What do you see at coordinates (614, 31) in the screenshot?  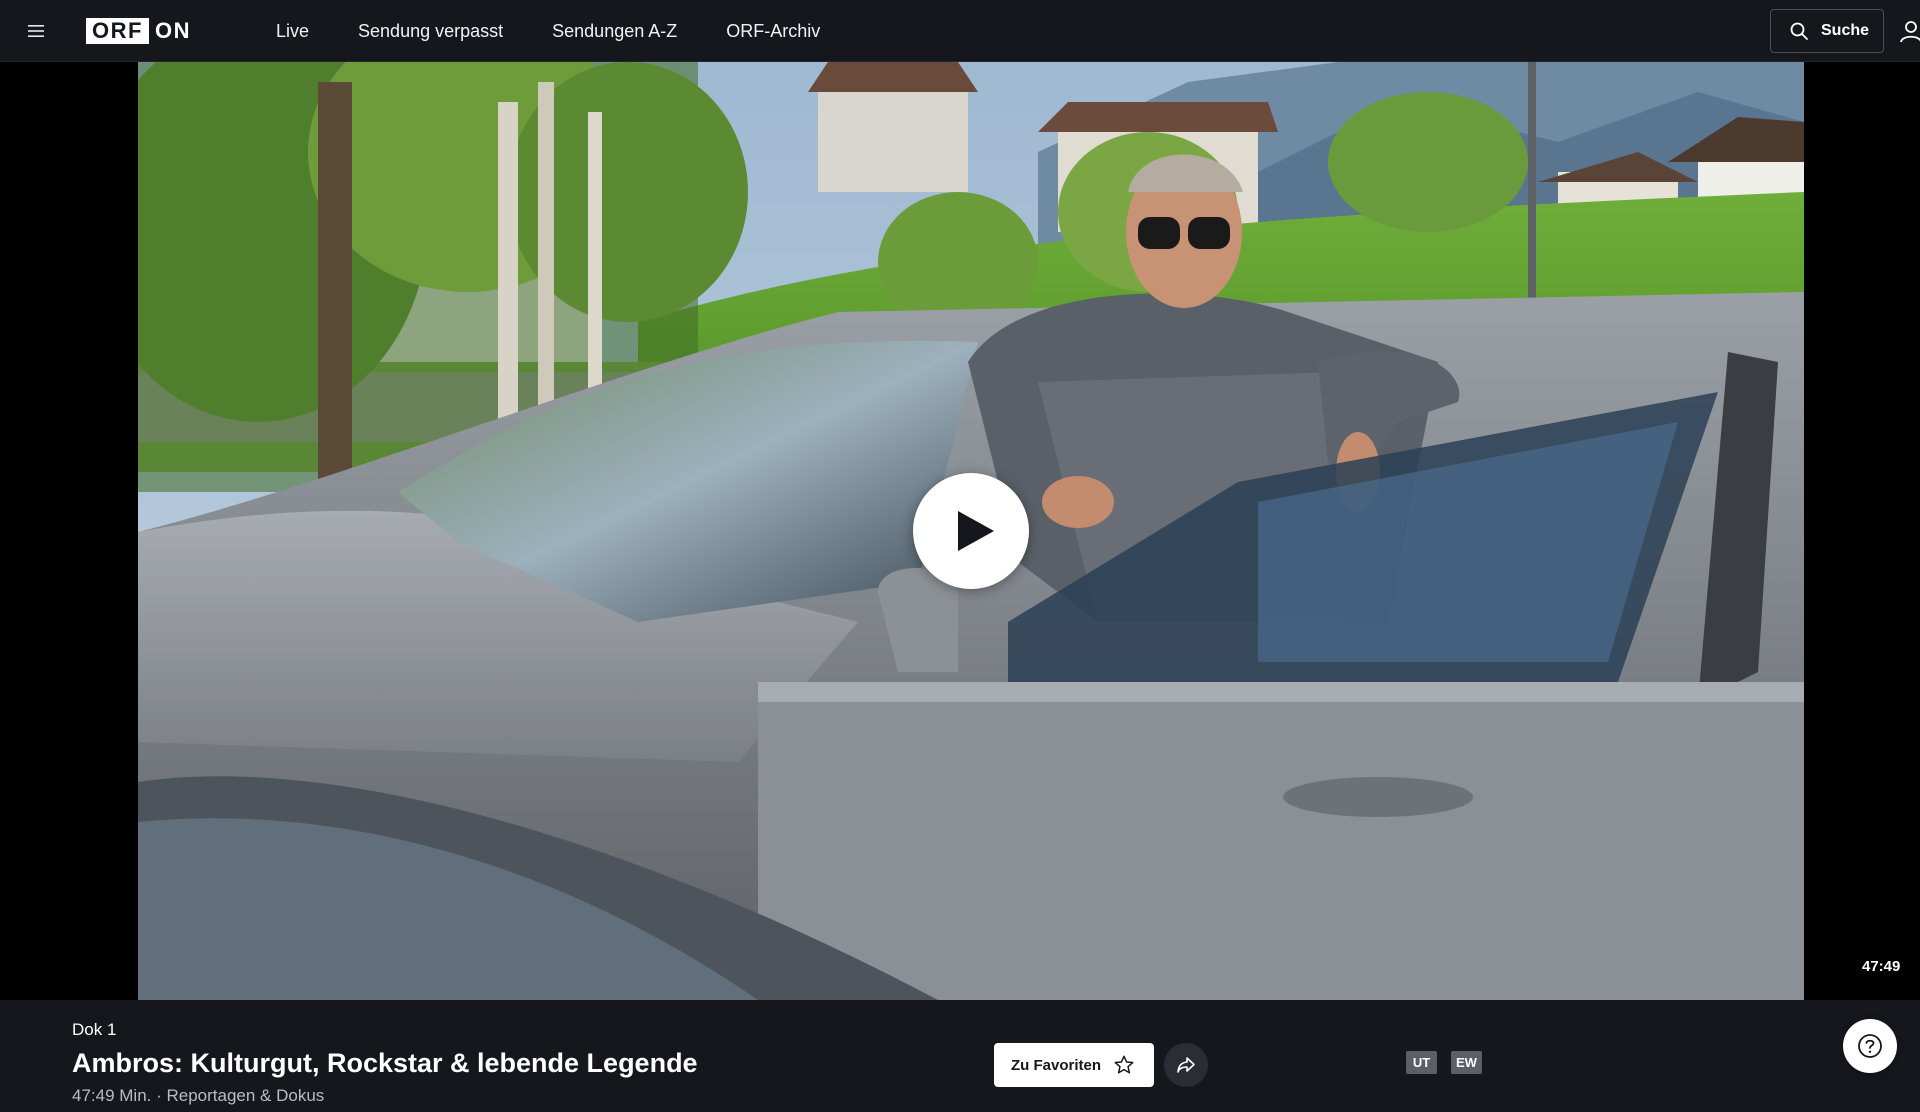 I see `nav-sendungen-a-z: Sendungen A-Z` at bounding box center [614, 31].